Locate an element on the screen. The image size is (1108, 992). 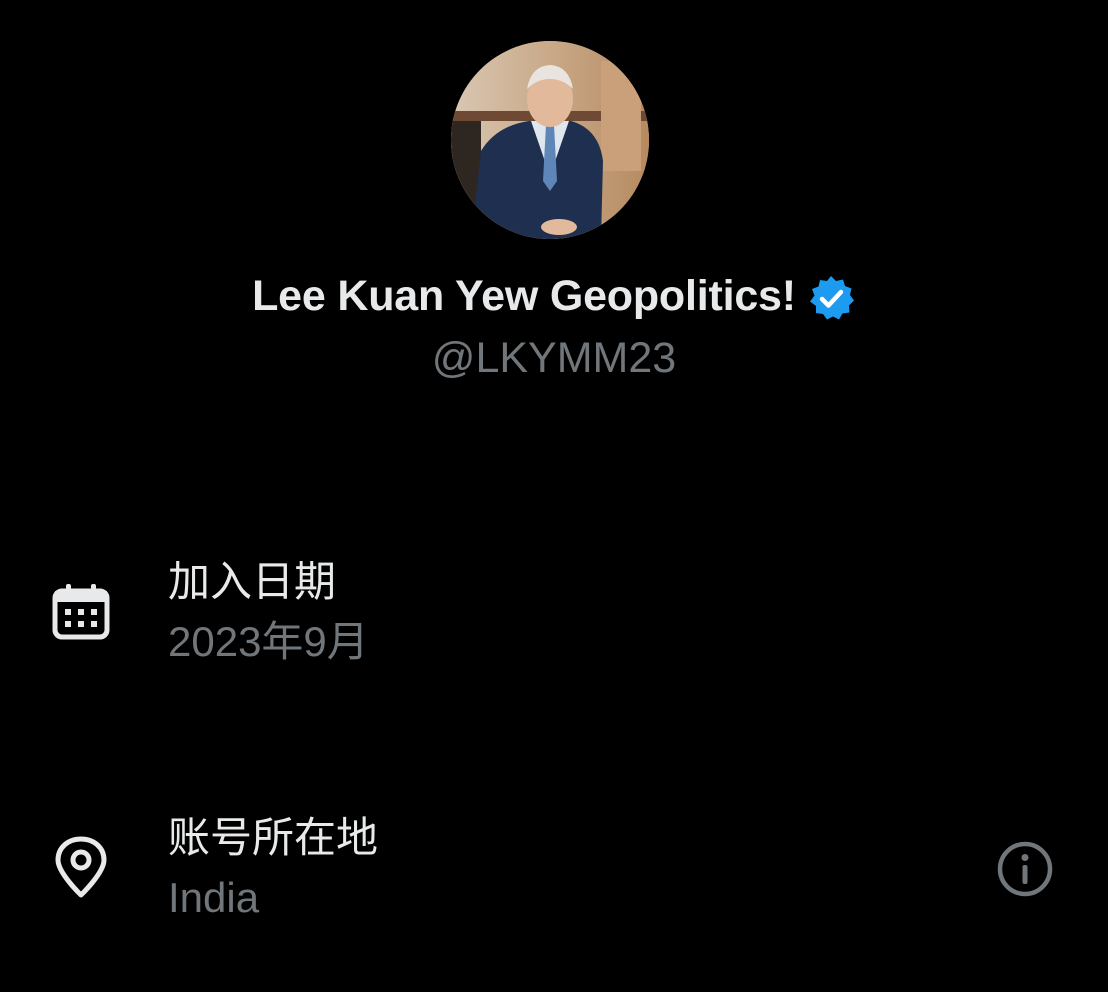
account-location-label: 账号所在地 is located at coordinates (273, 837).